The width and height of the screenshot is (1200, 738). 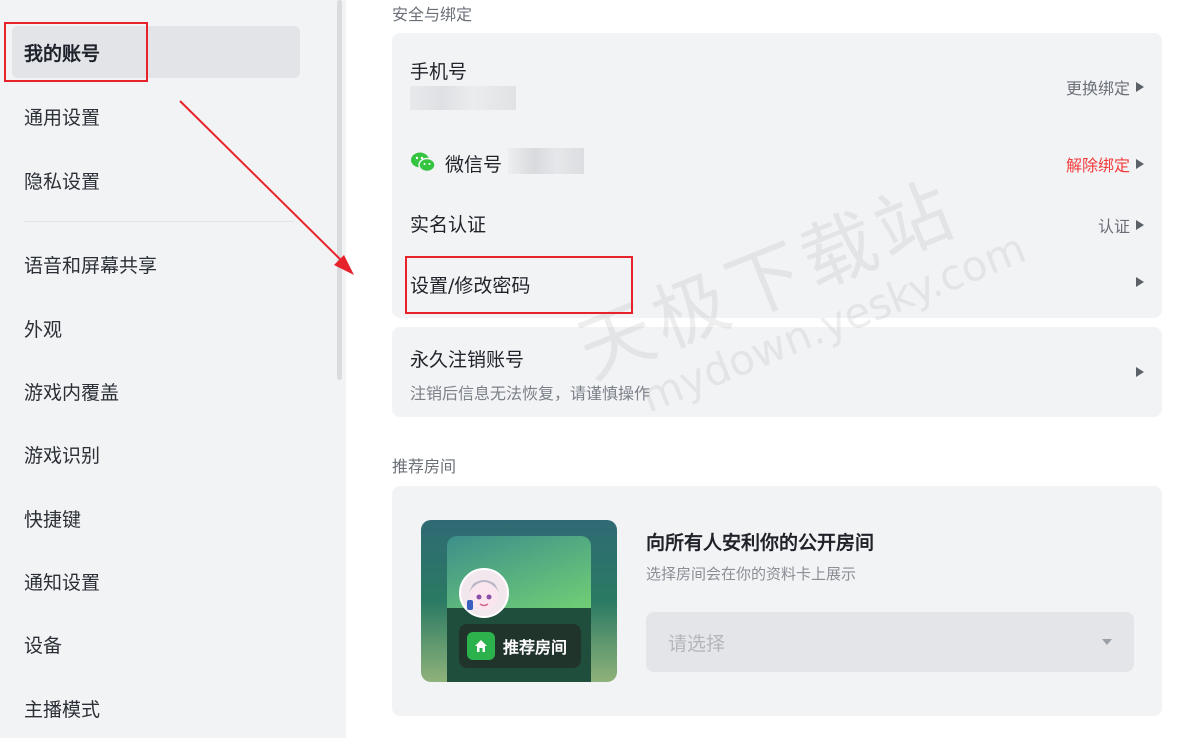 I want to click on wechat-action-label: 解除绑定, so click(x=1097, y=165).